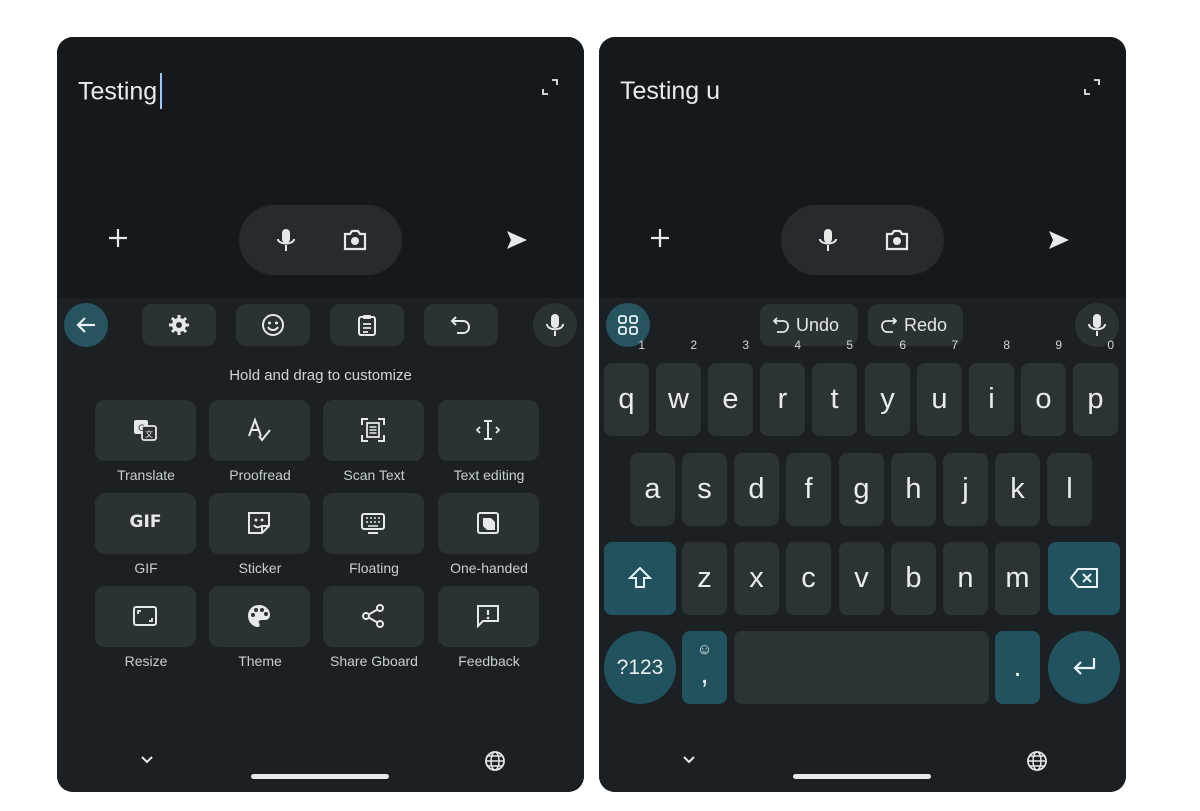 This screenshot has height=811, width=1200. What do you see at coordinates (818, 325) in the screenshot?
I see `undo-label: Undo` at bounding box center [818, 325].